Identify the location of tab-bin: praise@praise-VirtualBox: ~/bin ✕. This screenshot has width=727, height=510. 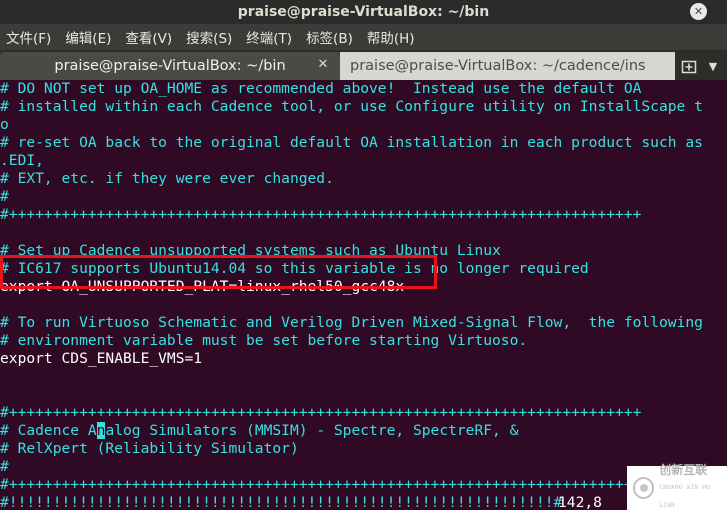
(170, 66).